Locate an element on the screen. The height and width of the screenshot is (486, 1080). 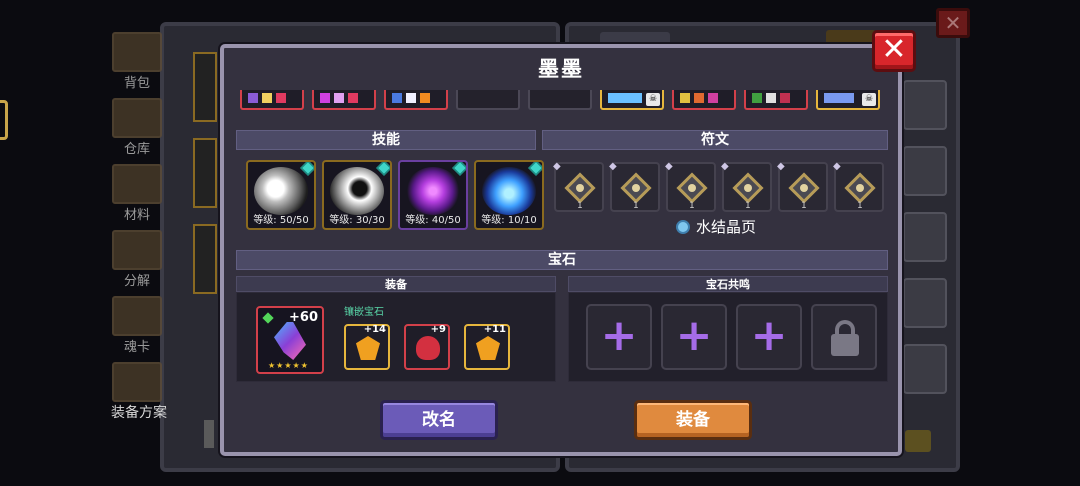
skill-slot-3: 等级: 40/50 is located at coordinates (433, 195).